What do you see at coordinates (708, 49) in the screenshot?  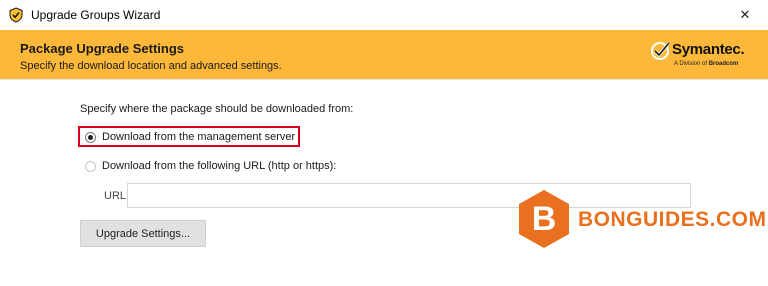 I see `logo-name: Symantec.` at bounding box center [708, 49].